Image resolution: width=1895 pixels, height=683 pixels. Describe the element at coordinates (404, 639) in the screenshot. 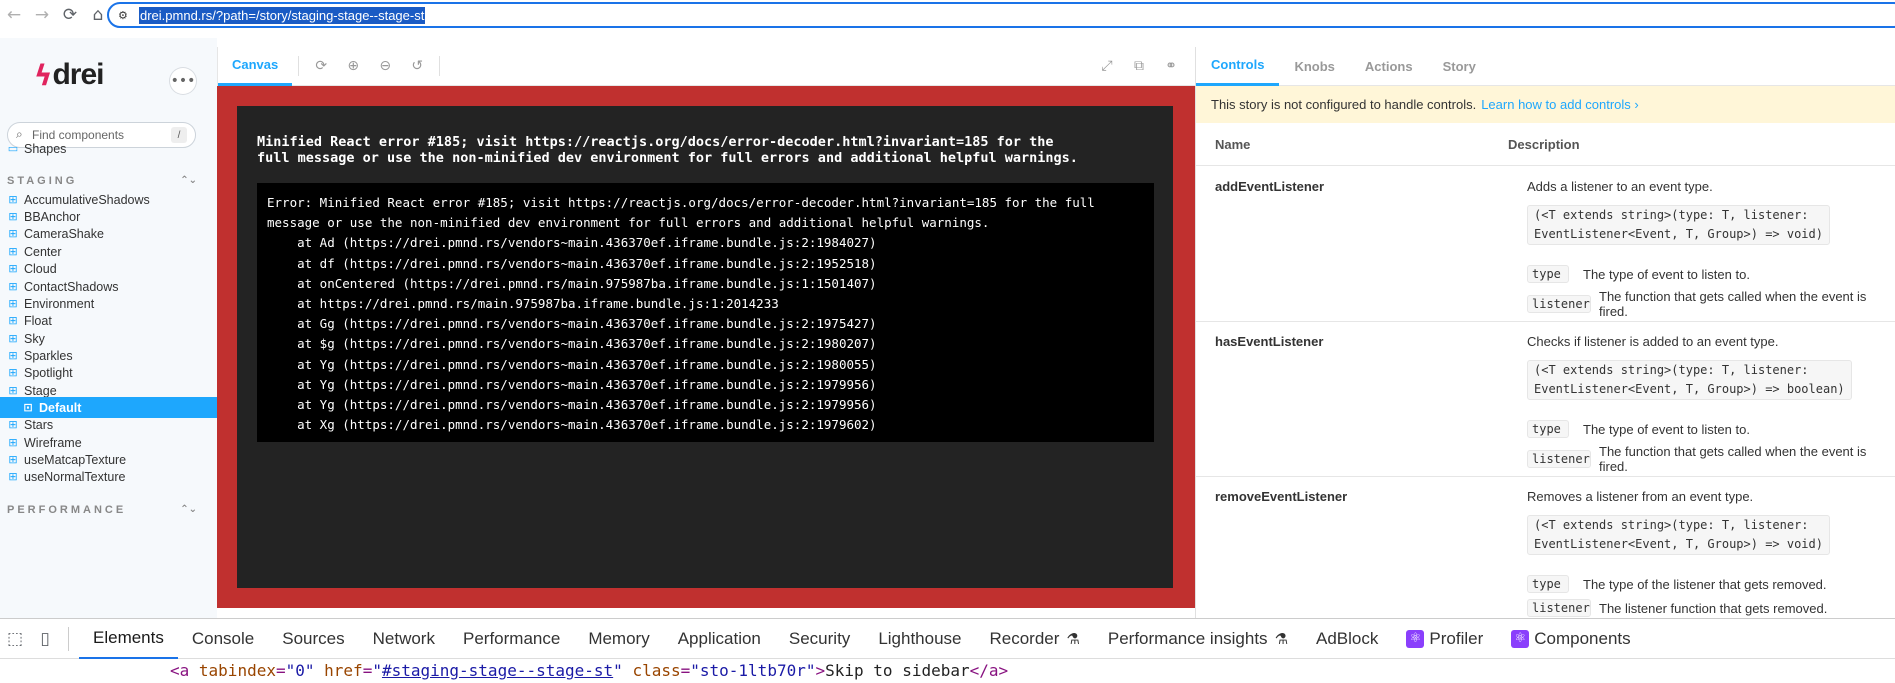

I see `tab-network: Network` at that location.